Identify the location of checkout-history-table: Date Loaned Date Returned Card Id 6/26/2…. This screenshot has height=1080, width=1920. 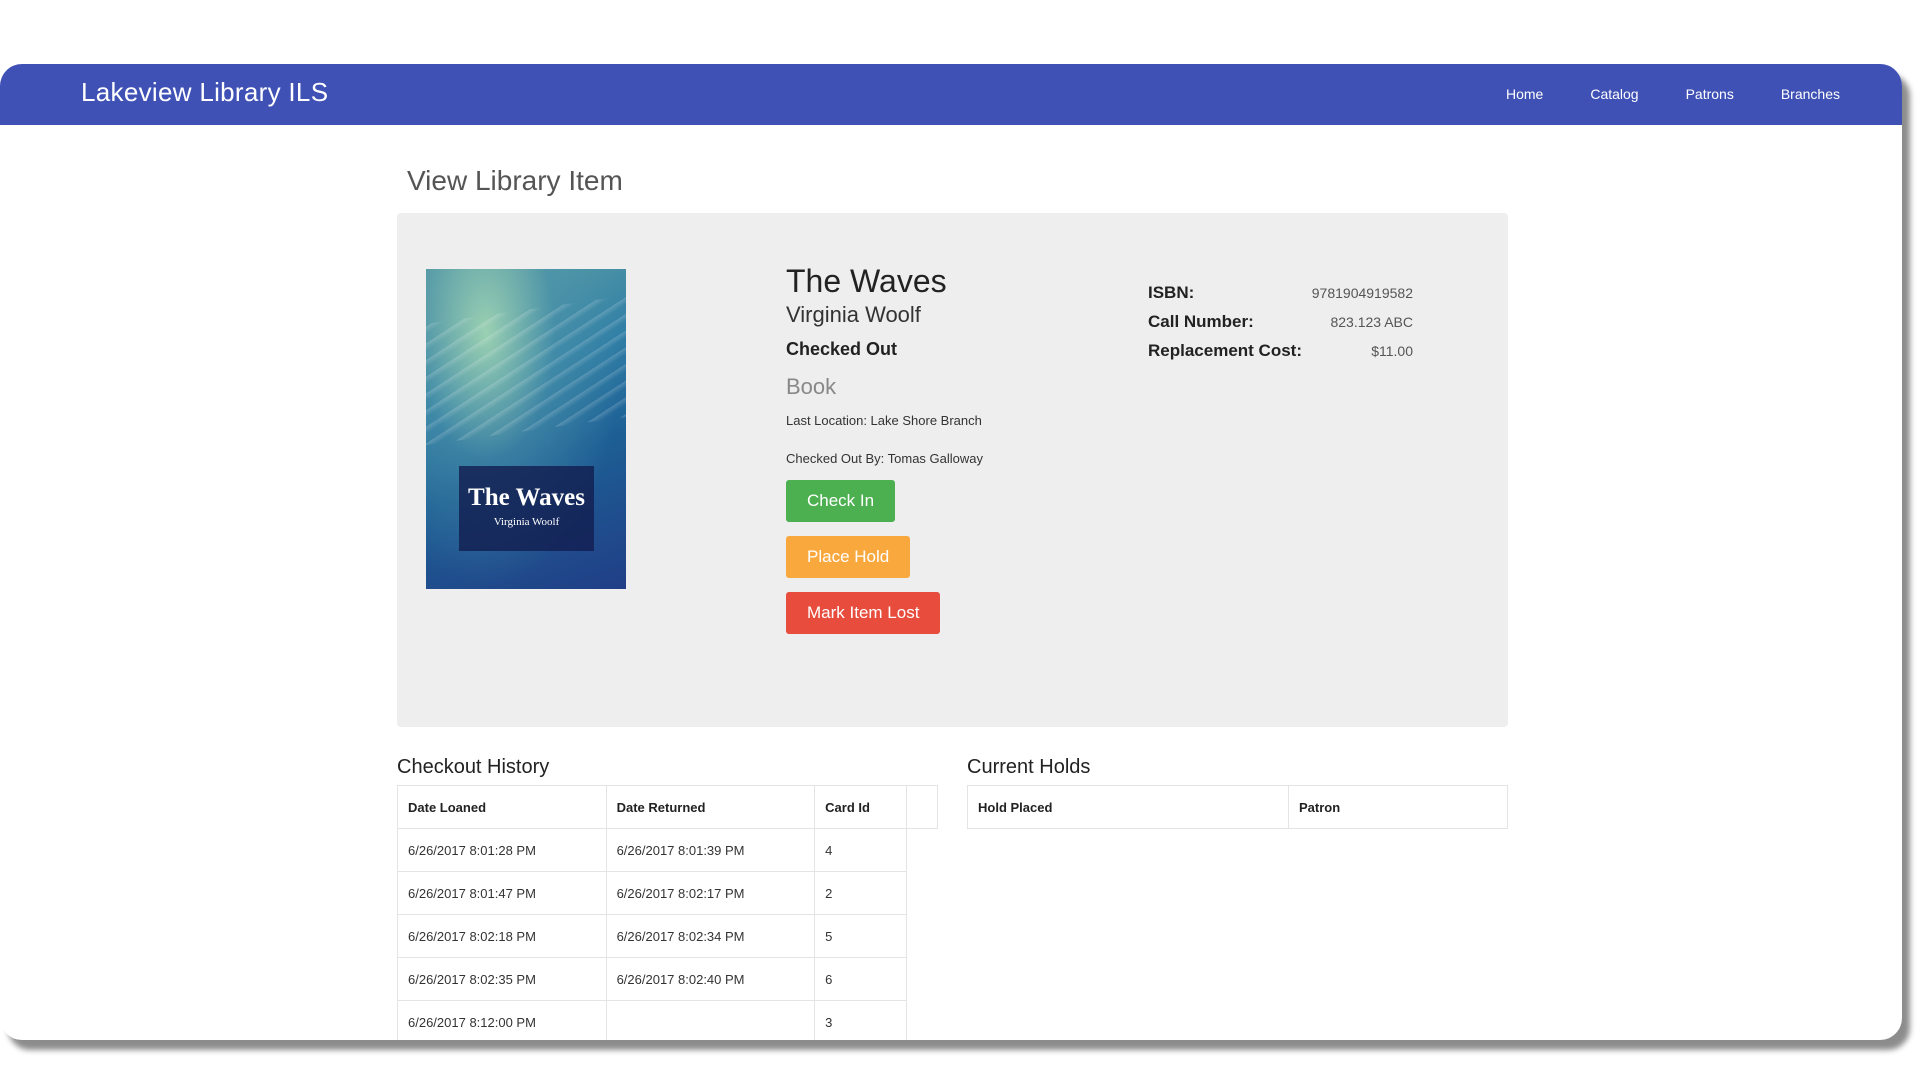
(667, 912).